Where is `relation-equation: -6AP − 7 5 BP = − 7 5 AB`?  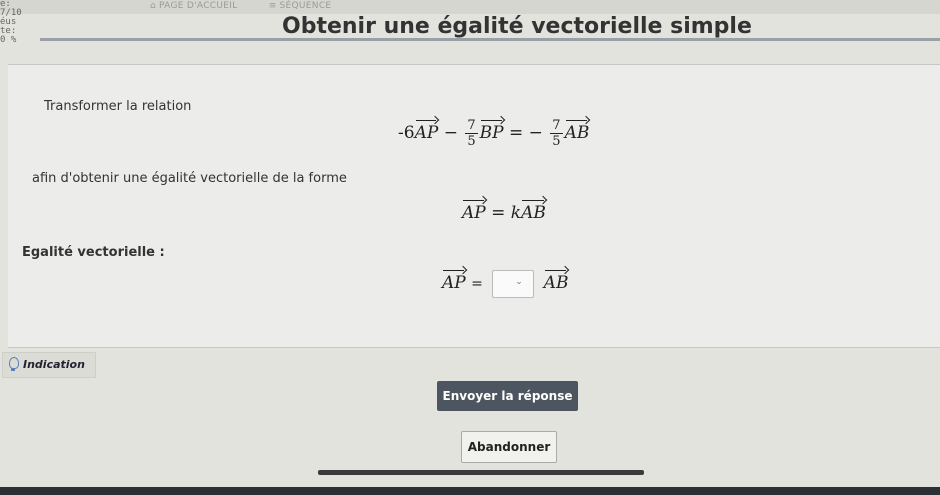 relation-equation: -6AP − 7 5 BP = − 7 5 AB is located at coordinates (493, 133).